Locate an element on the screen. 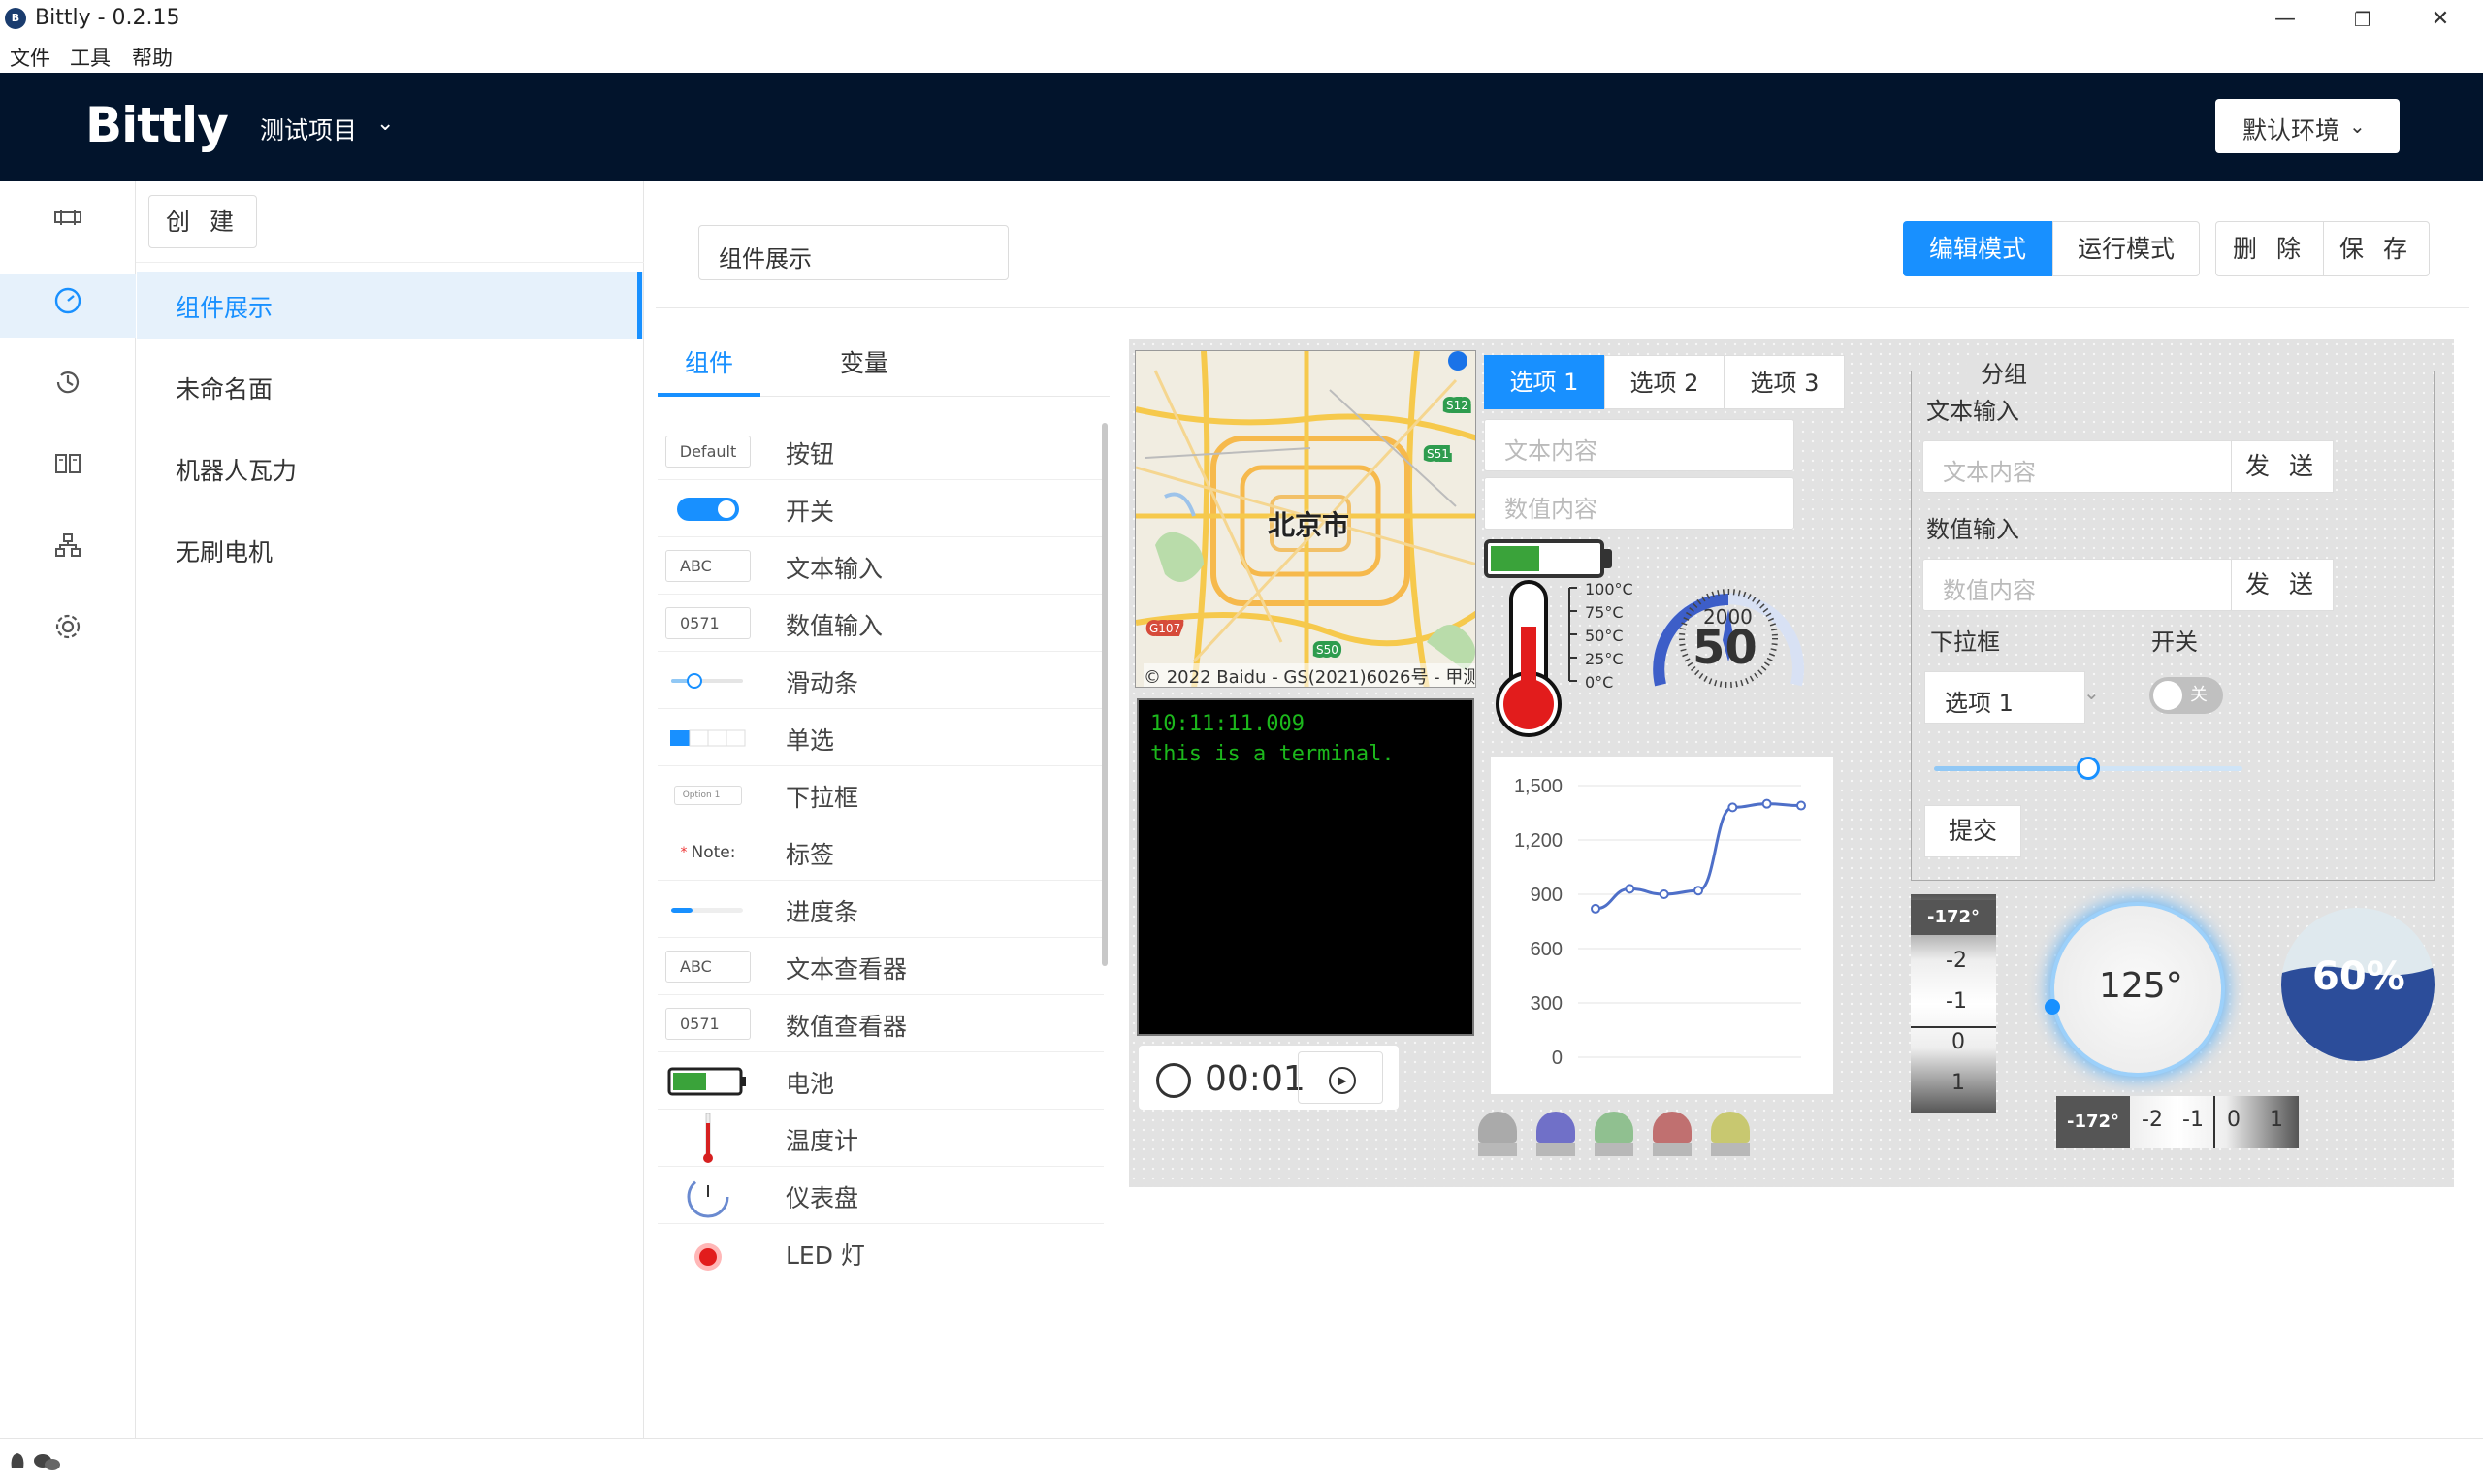 Image resolution: width=2483 pixels, height=1484 pixels. component-item-text-input: ABC 文本输入 is located at coordinates (881, 566).